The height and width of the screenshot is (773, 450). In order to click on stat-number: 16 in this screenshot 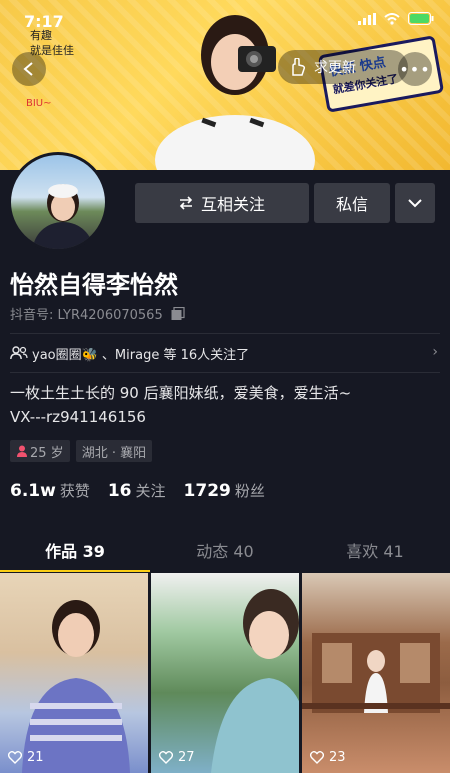, I will do `click(119, 491)`.